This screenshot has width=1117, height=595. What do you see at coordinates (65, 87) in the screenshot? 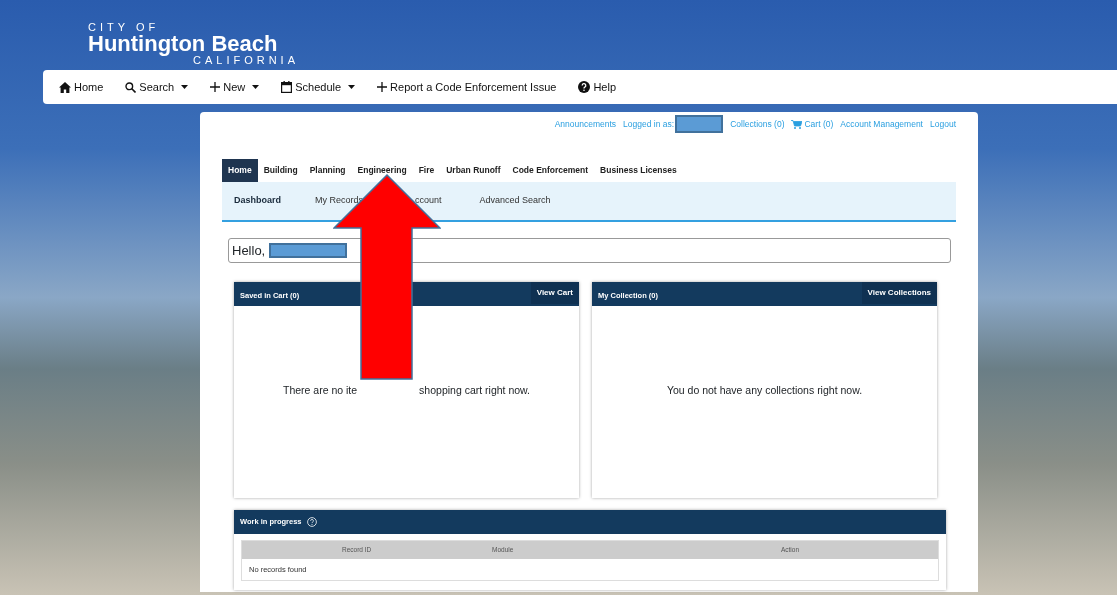
I see `home-icon` at bounding box center [65, 87].